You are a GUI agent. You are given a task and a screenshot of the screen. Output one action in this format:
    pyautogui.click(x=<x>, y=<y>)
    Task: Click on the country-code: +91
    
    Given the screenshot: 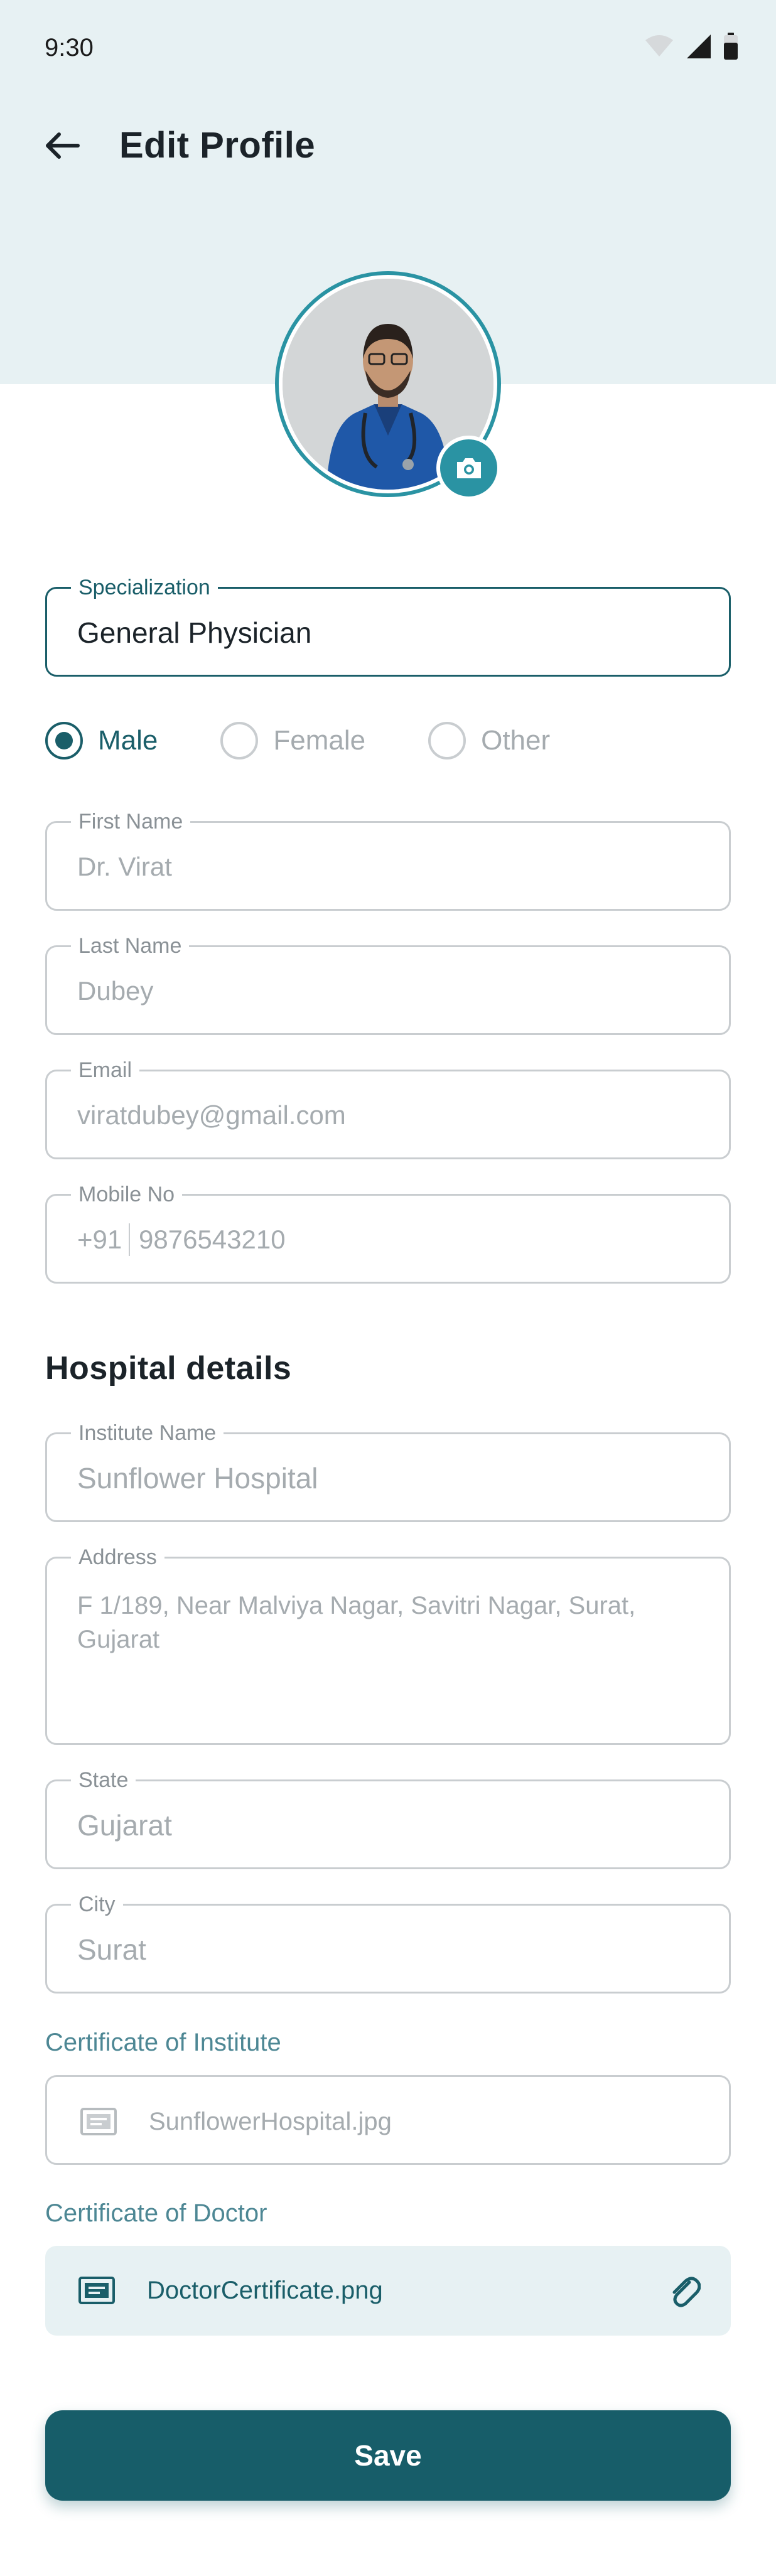 What is the action you would take?
    pyautogui.click(x=99, y=1239)
    